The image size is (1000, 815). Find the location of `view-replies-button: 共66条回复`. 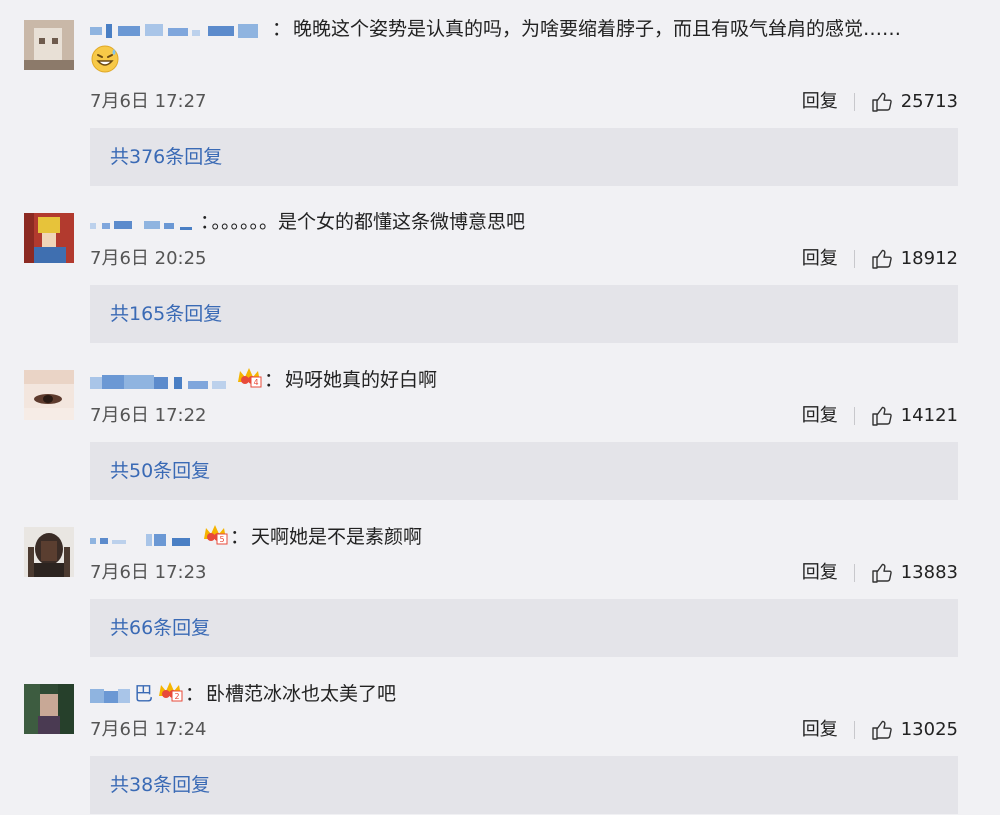

view-replies-button: 共66条回复 is located at coordinates (524, 628).